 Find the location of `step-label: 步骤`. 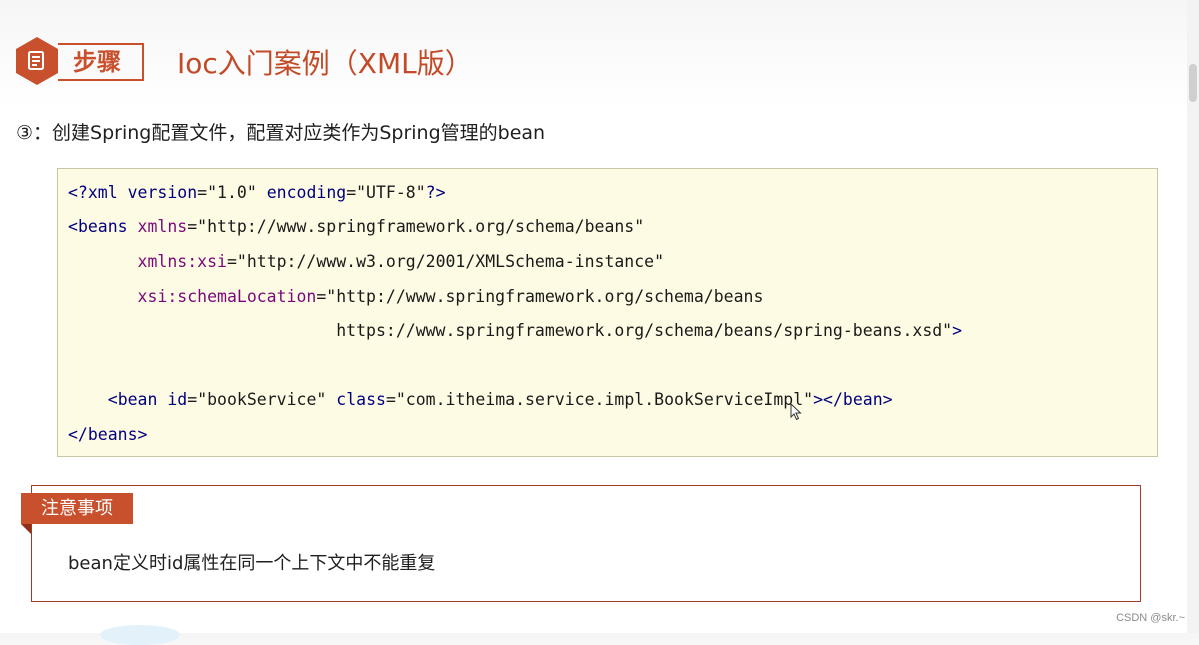

step-label: 步骤 is located at coordinates (97, 62).